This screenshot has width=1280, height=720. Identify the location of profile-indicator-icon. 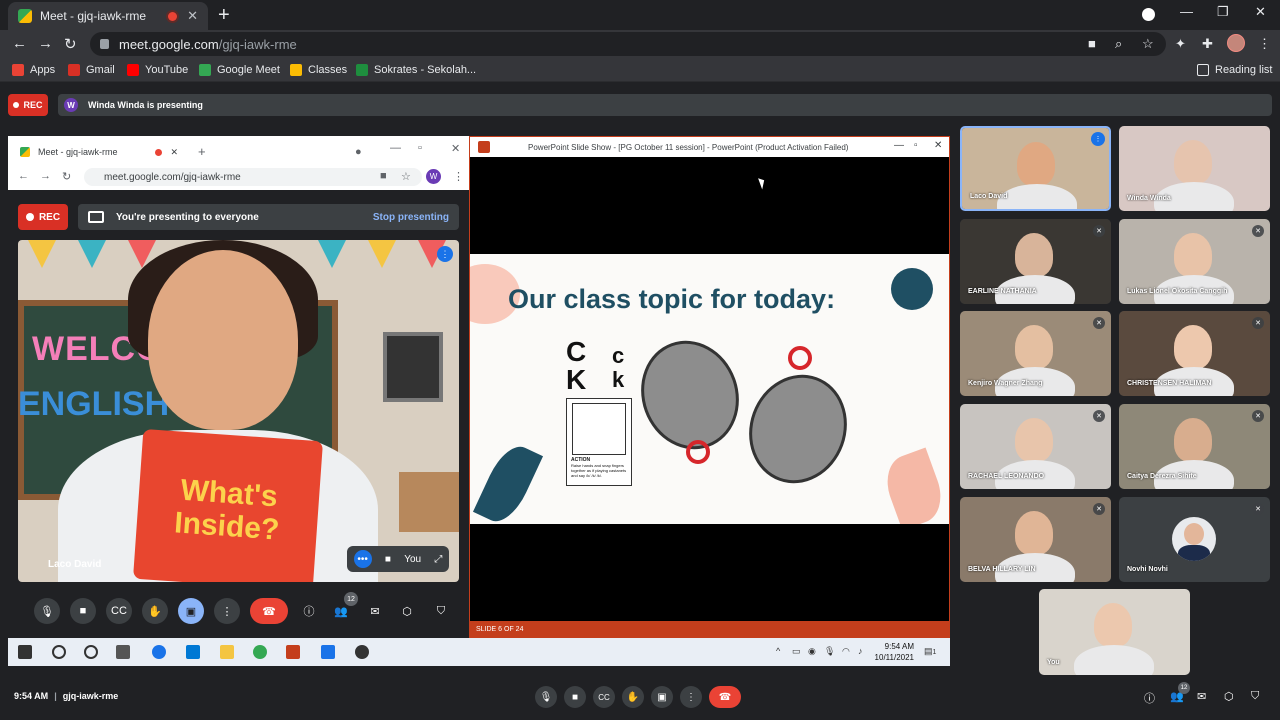
(1148, 14).